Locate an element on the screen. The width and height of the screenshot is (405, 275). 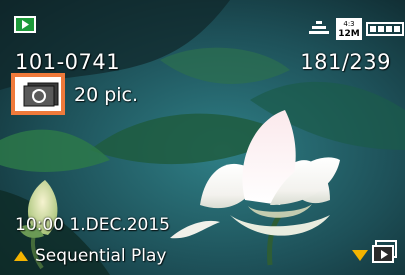
down-arrow-icon is located at coordinates (360, 255).